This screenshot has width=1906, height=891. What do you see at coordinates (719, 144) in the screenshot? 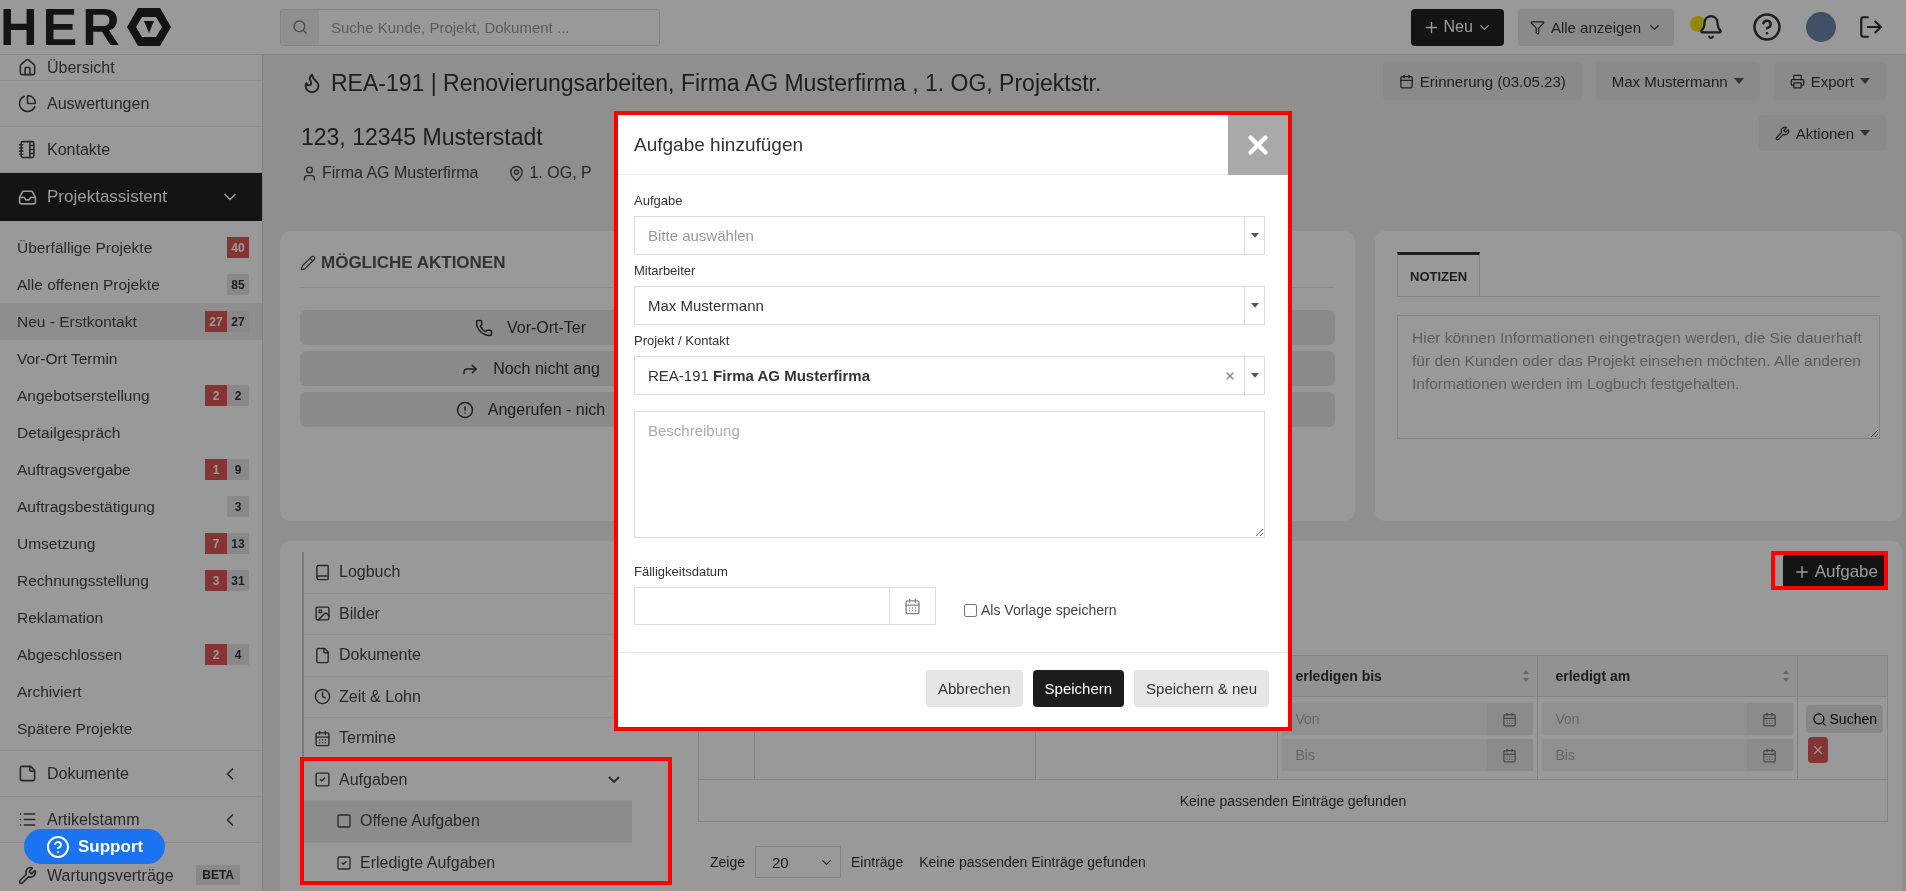
I see `dialog-title: Aufgabe hinzufügen` at bounding box center [719, 144].